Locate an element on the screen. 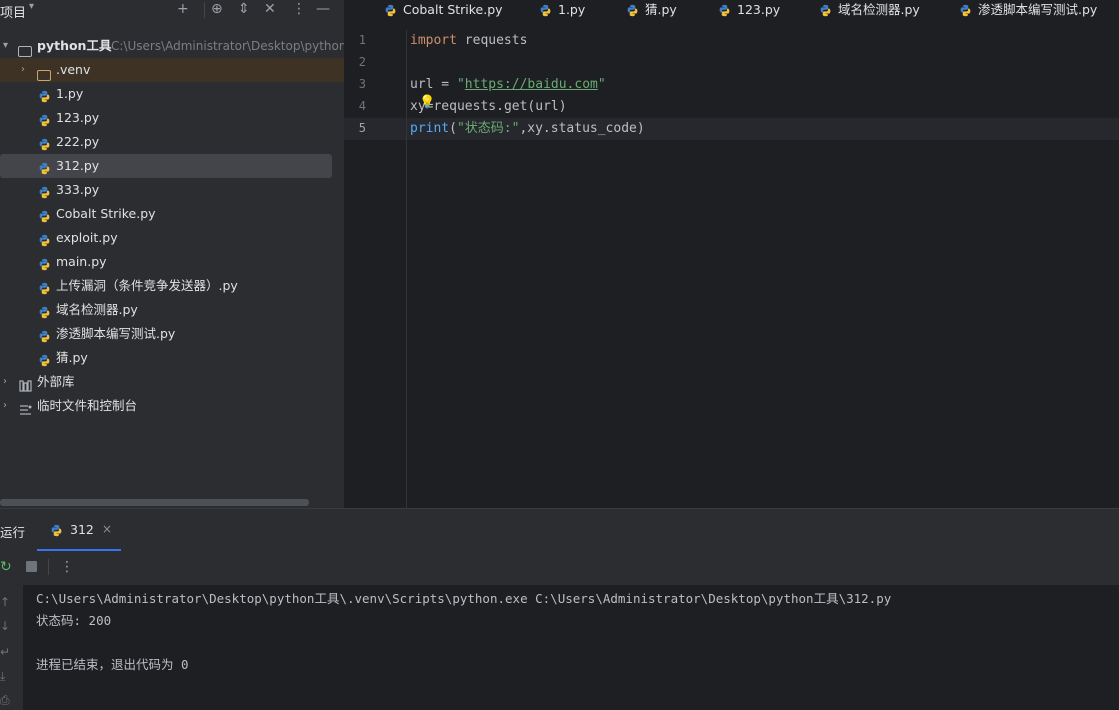 This screenshot has width=1119, height=710. tree-item-external-libraries: › 外部库 is located at coordinates (172, 382).